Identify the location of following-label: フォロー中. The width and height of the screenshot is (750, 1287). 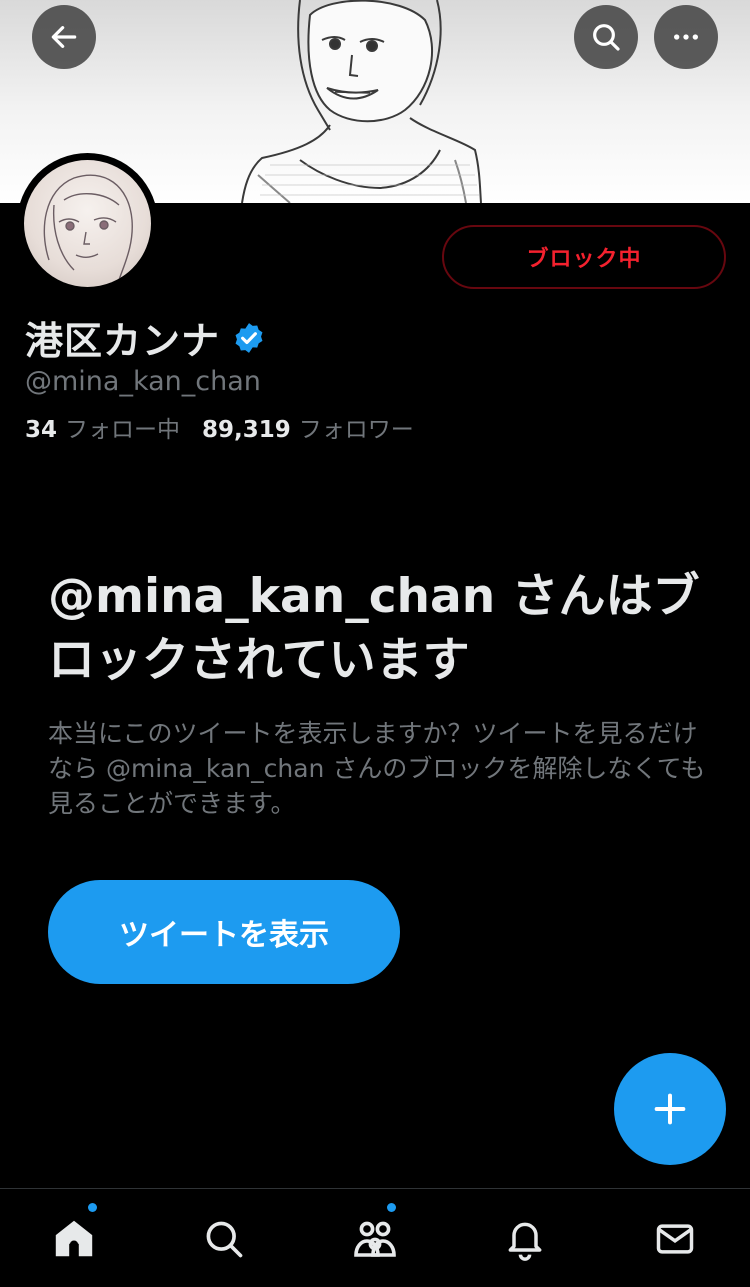
(123, 430).